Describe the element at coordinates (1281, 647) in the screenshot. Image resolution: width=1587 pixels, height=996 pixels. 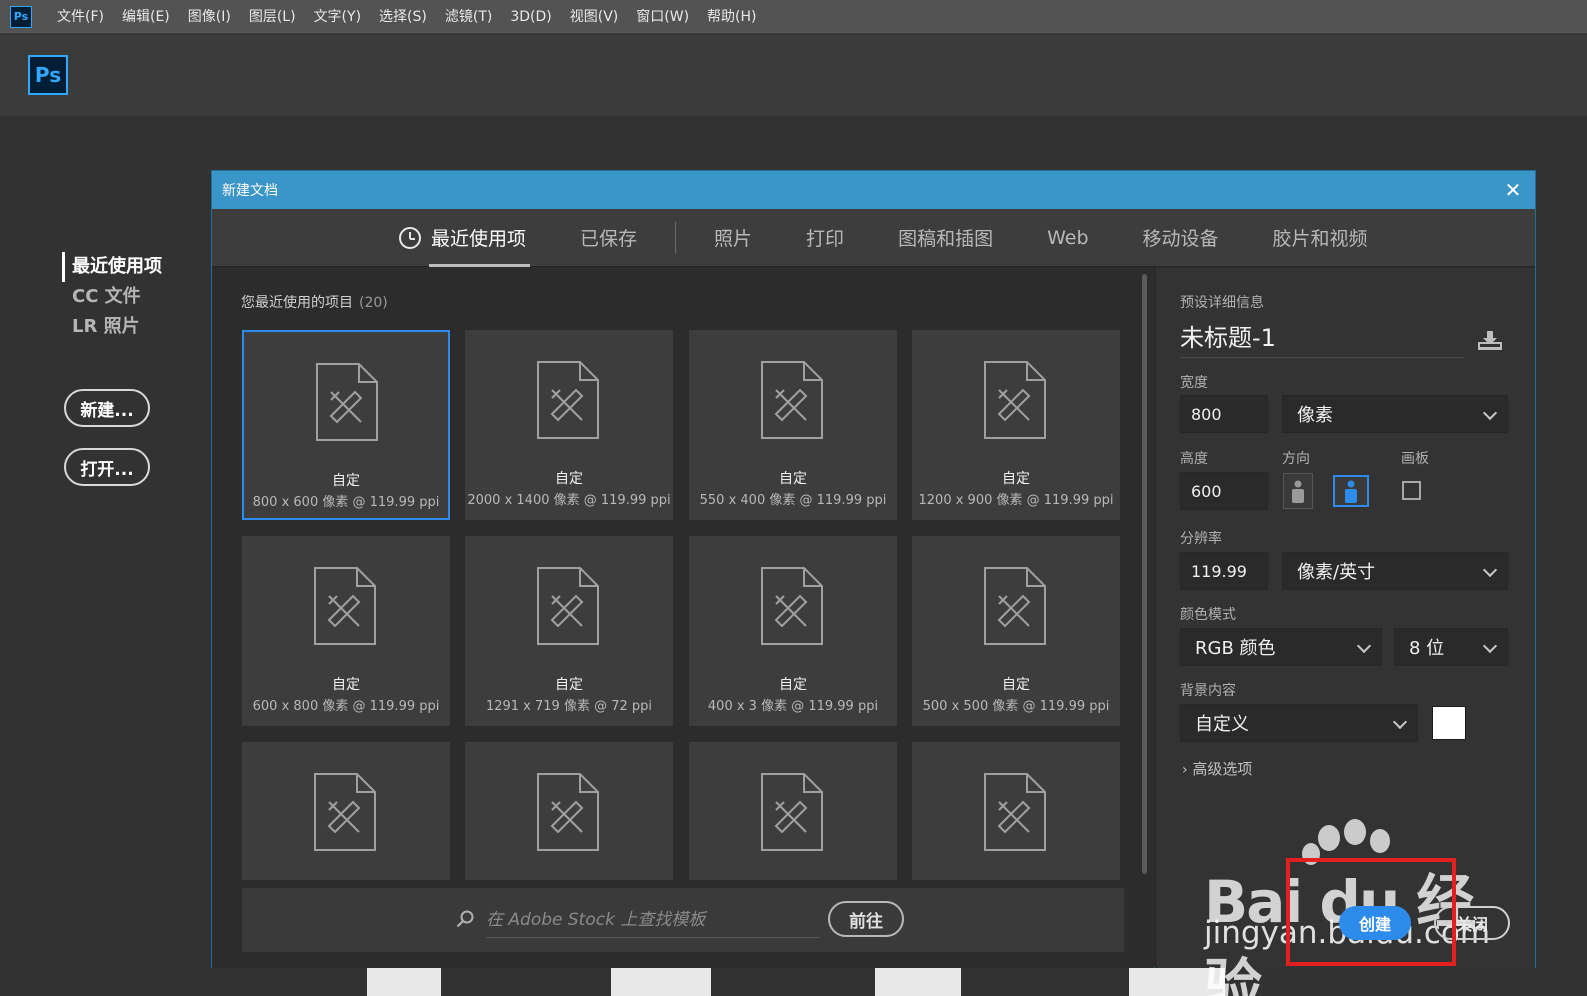
I see `color-mode-select: RGB 颜色` at that location.